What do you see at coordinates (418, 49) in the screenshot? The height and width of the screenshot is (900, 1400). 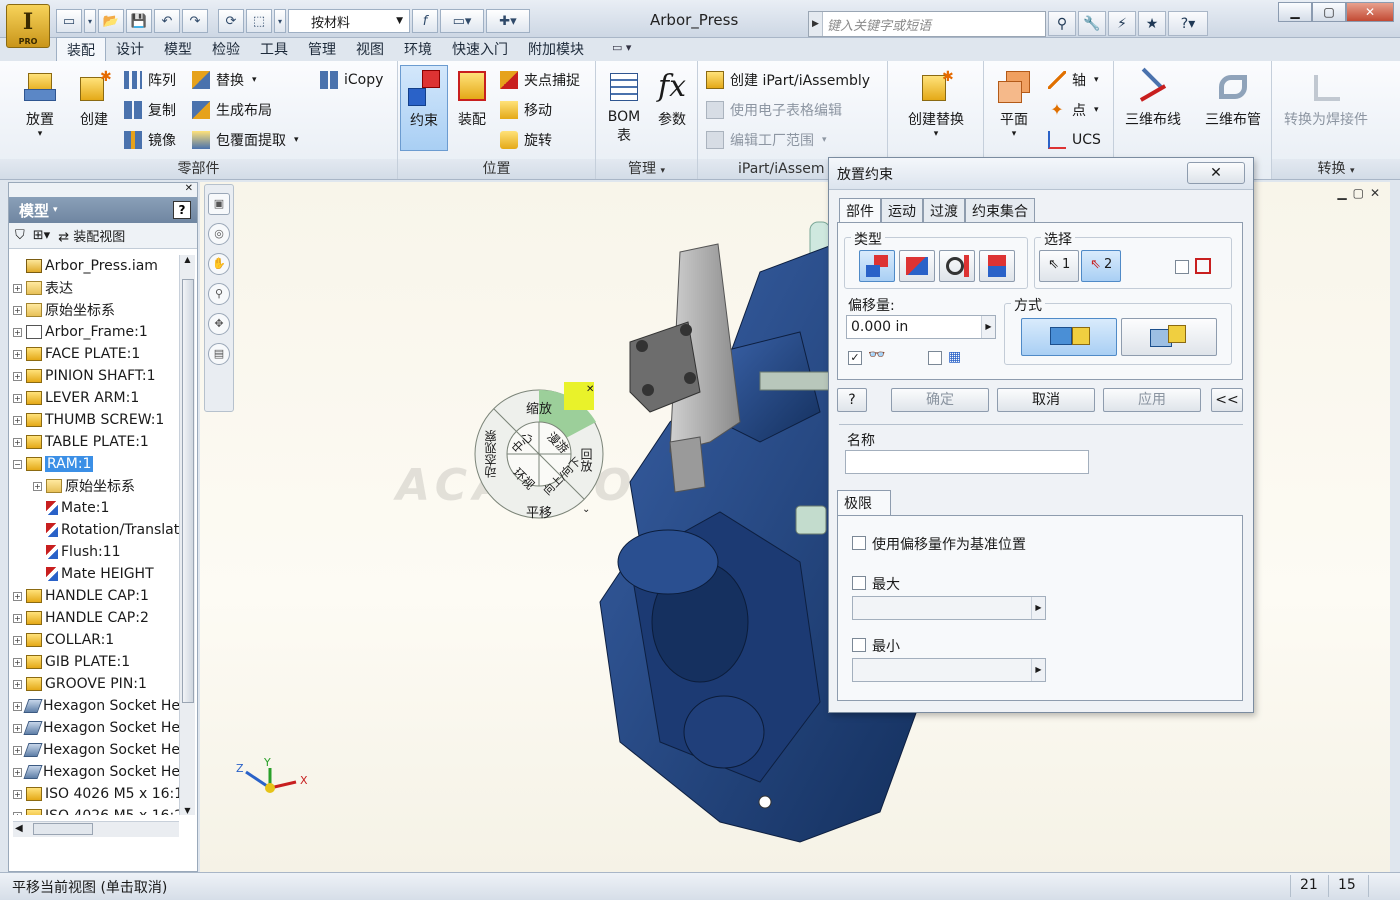 I see `tab-environments: 环境` at bounding box center [418, 49].